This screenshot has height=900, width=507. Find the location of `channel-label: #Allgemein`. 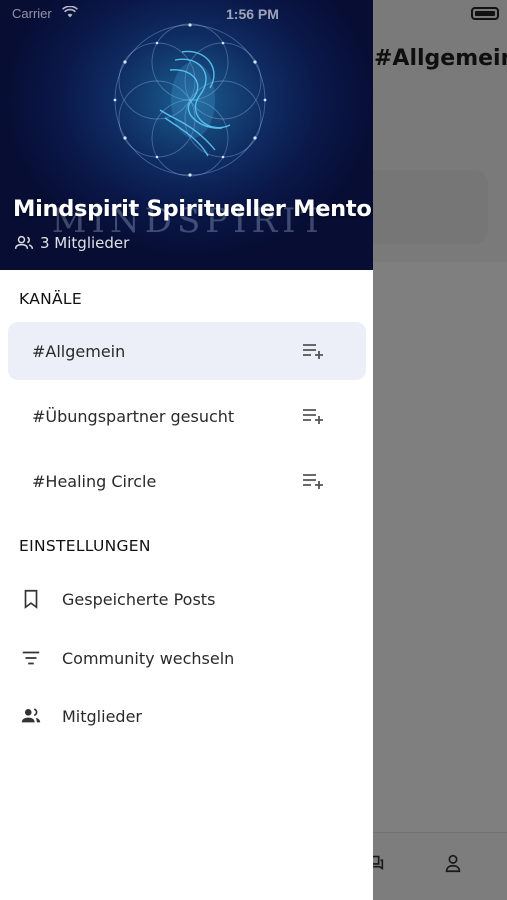

channel-label: #Allgemein is located at coordinates (79, 351).